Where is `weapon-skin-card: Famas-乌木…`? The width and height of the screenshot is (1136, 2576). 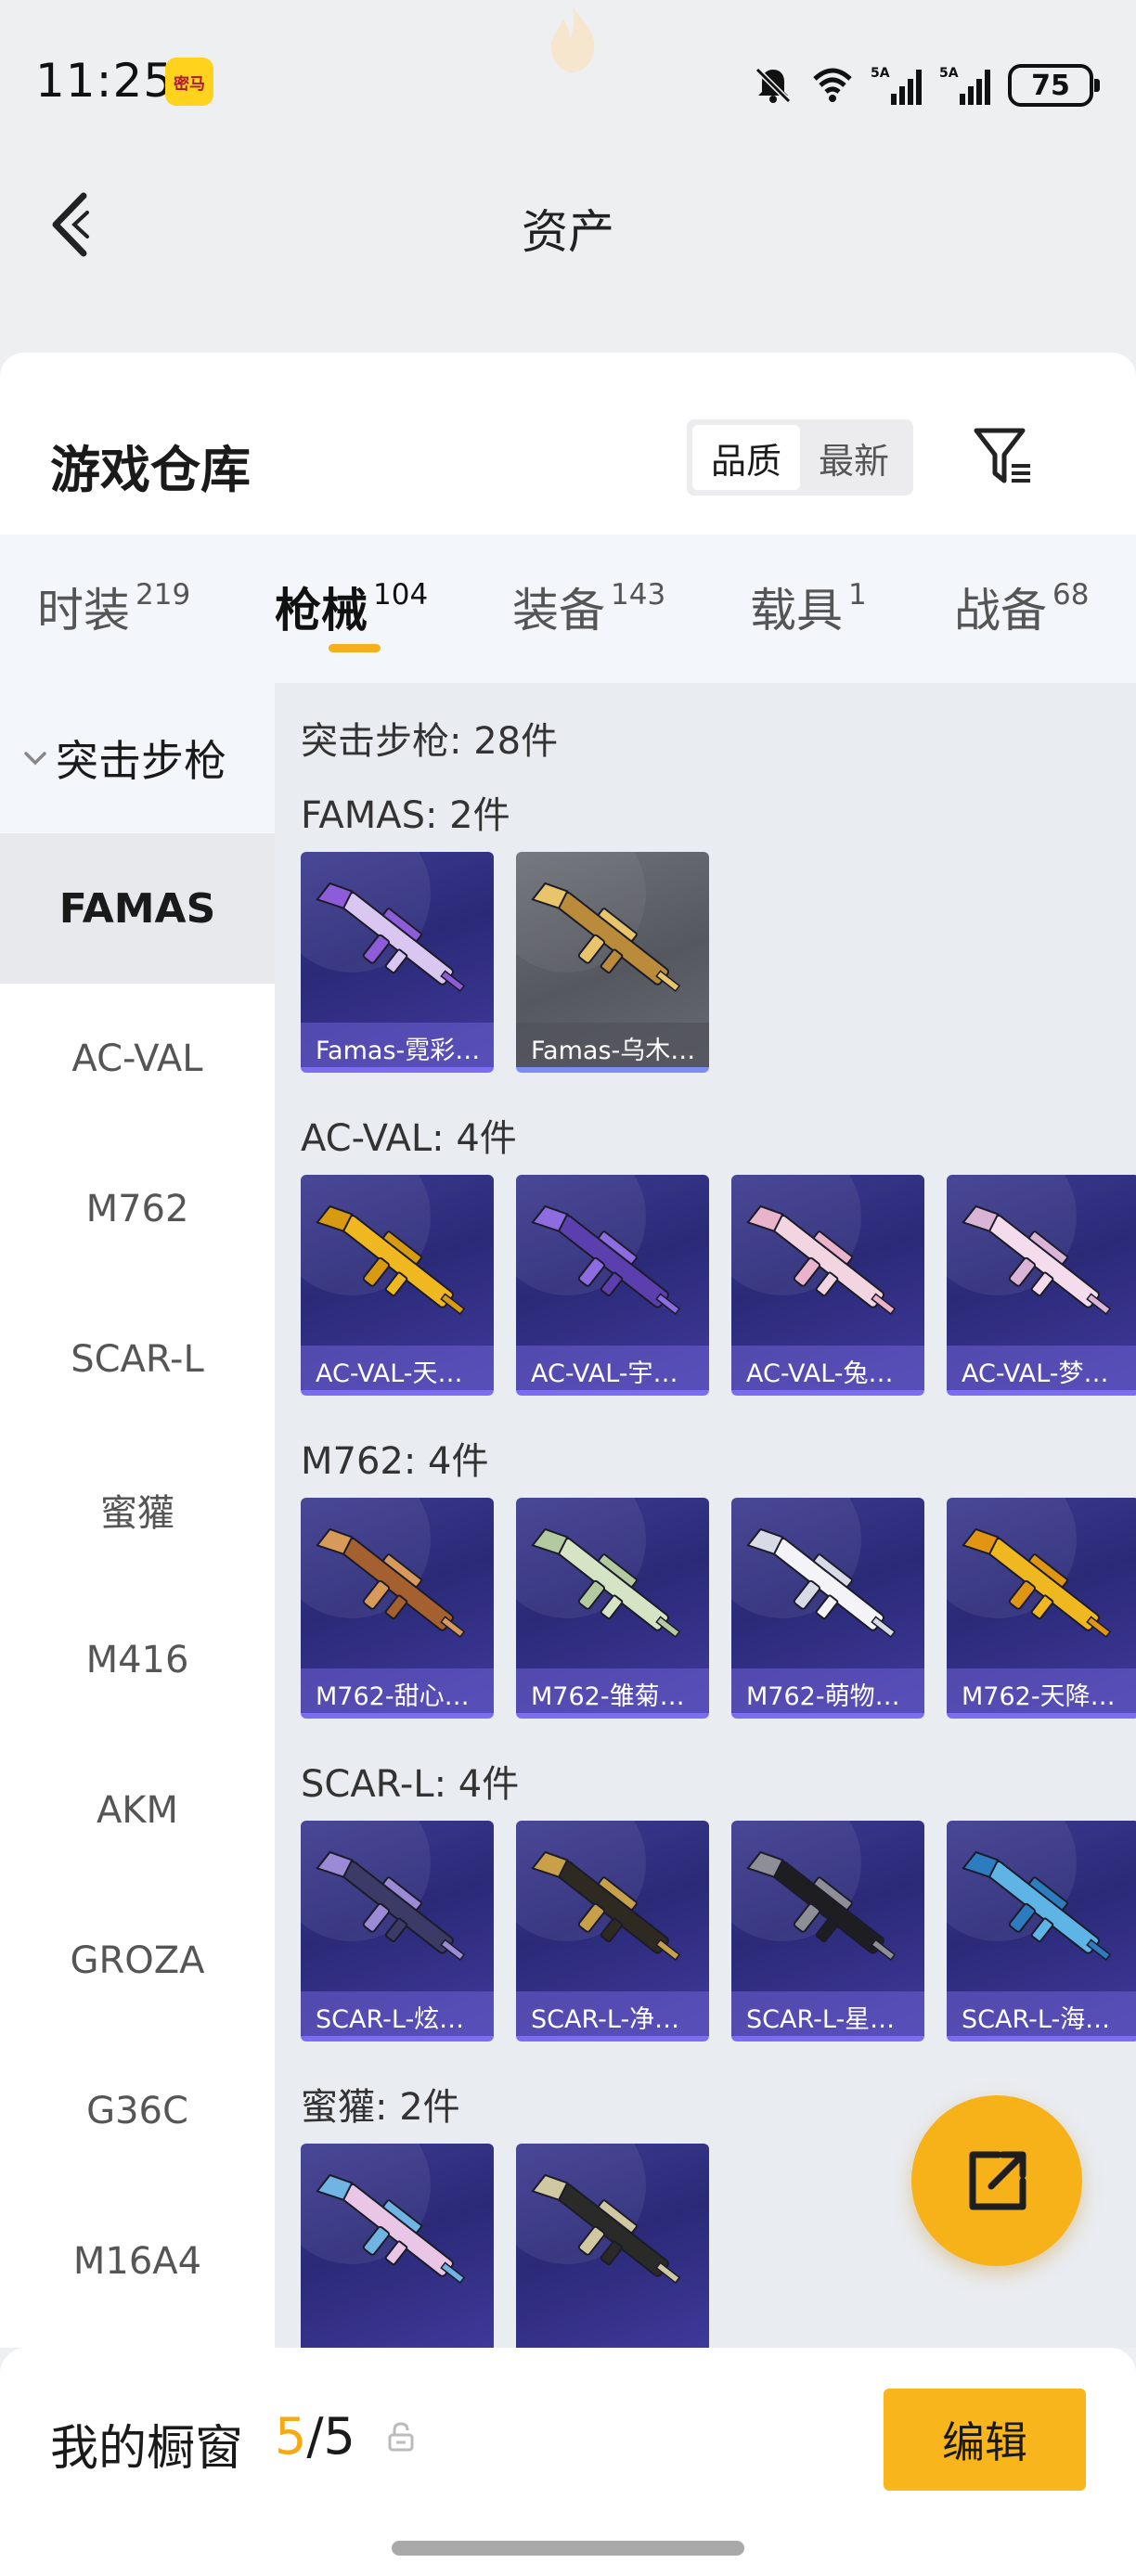 weapon-skin-card: Famas-乌木… is located at coordinates (612, 962).